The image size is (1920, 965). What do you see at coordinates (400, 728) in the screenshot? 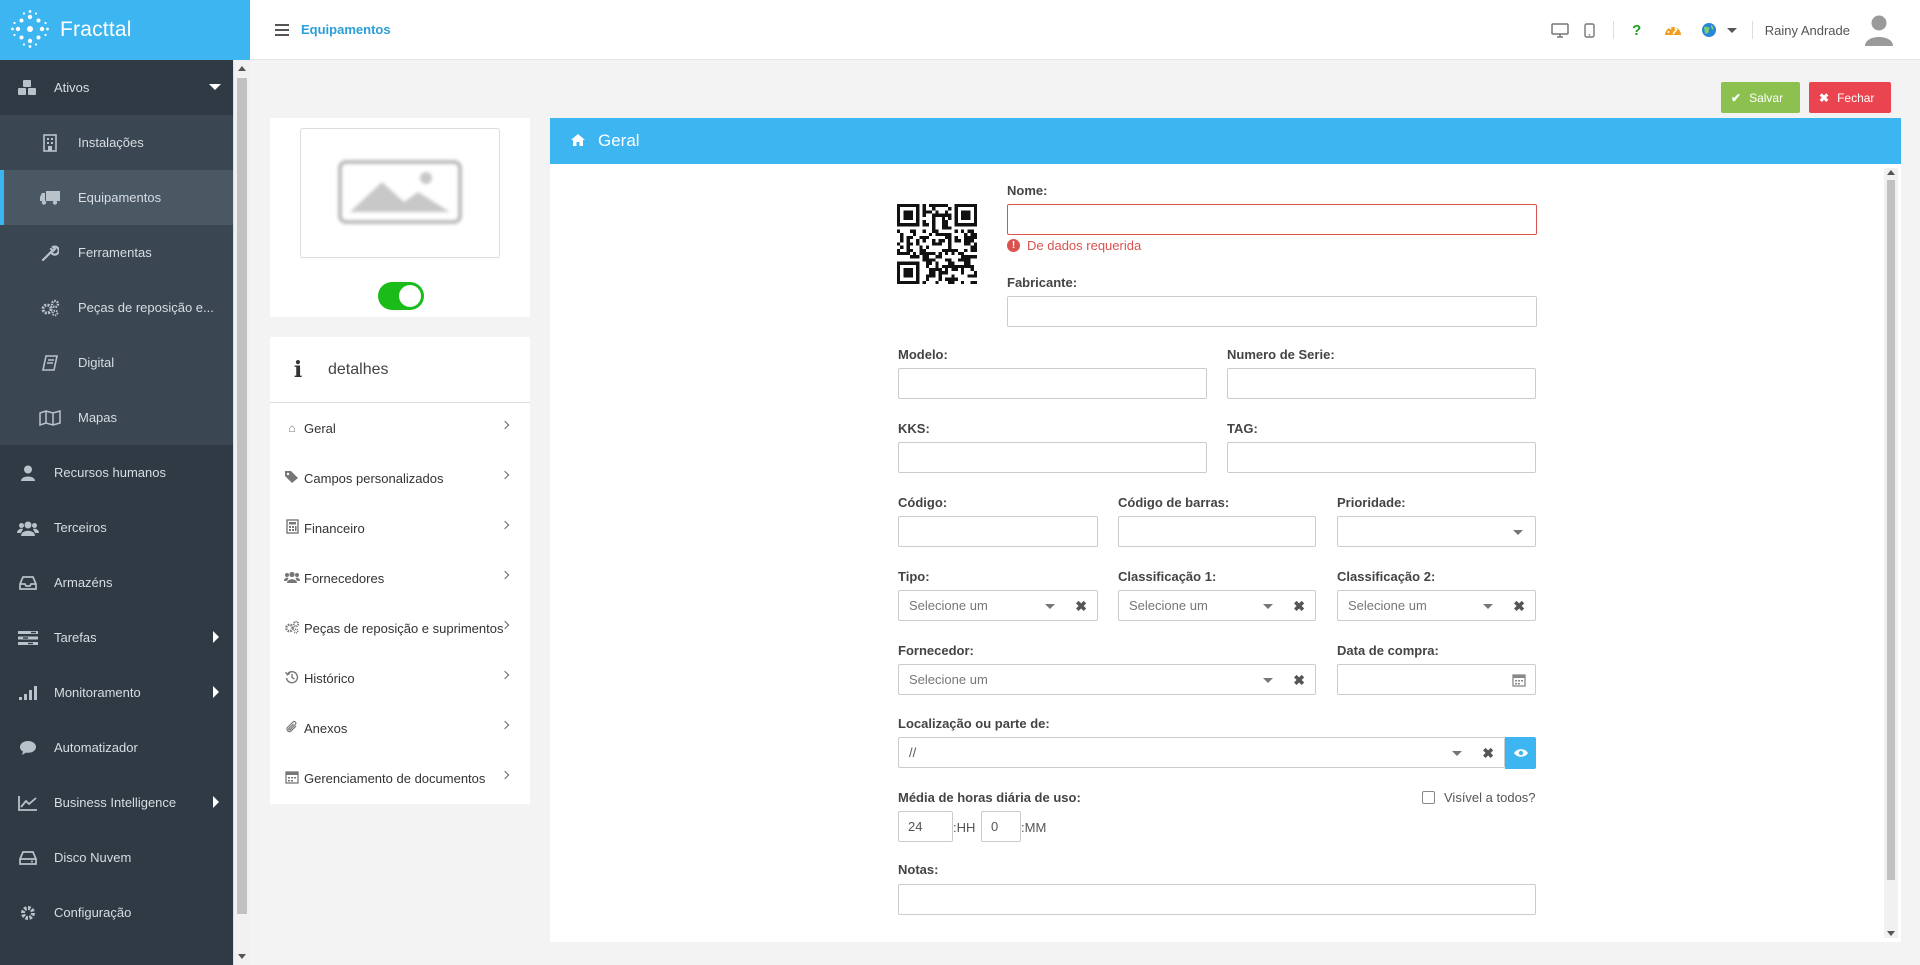
I see `details-item-anexos: Anexos` at bounding box center [400, 728].